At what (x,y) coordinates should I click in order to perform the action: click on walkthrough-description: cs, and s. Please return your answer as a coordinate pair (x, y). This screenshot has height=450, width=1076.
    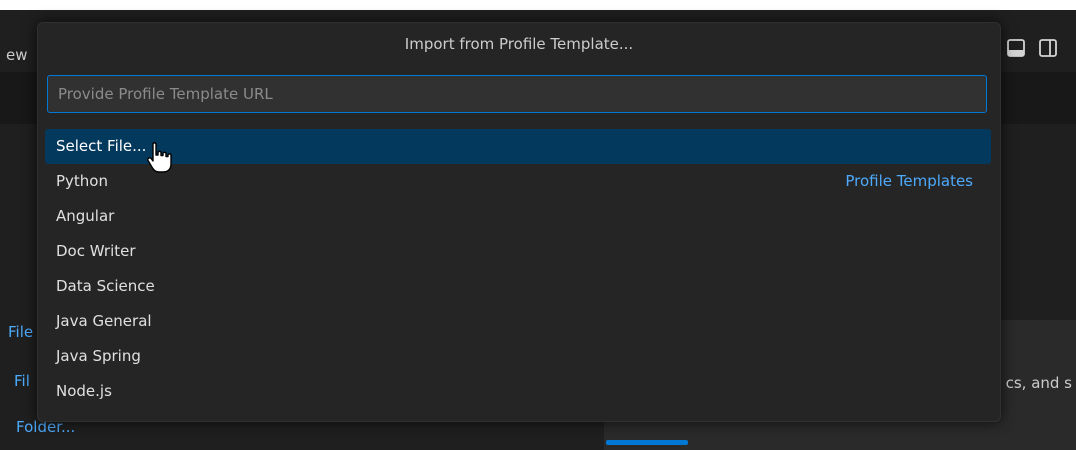
    Looking at the image, I should click on (1038, 383).